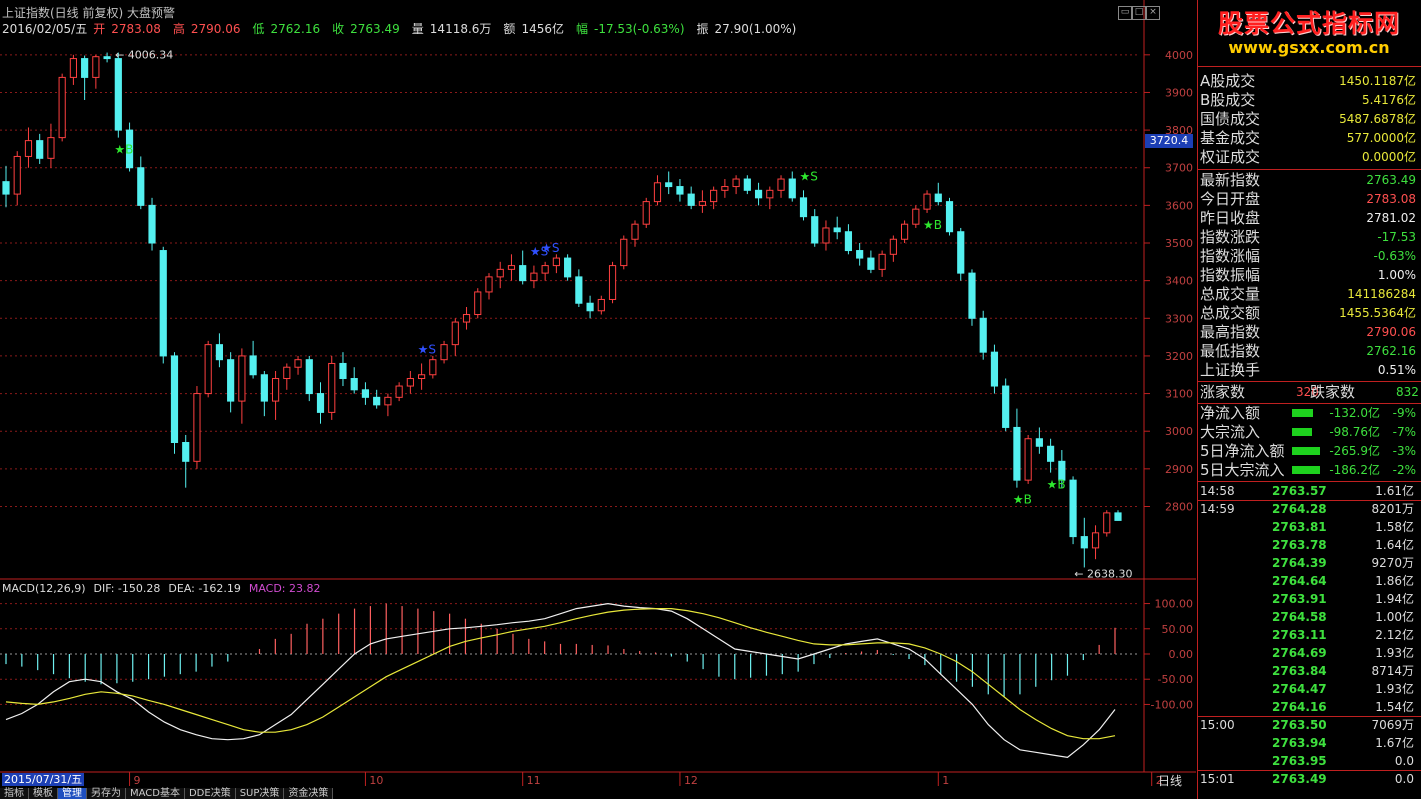  I want to click on tick-row: 2764.39 9270万, so click(1309, 563).